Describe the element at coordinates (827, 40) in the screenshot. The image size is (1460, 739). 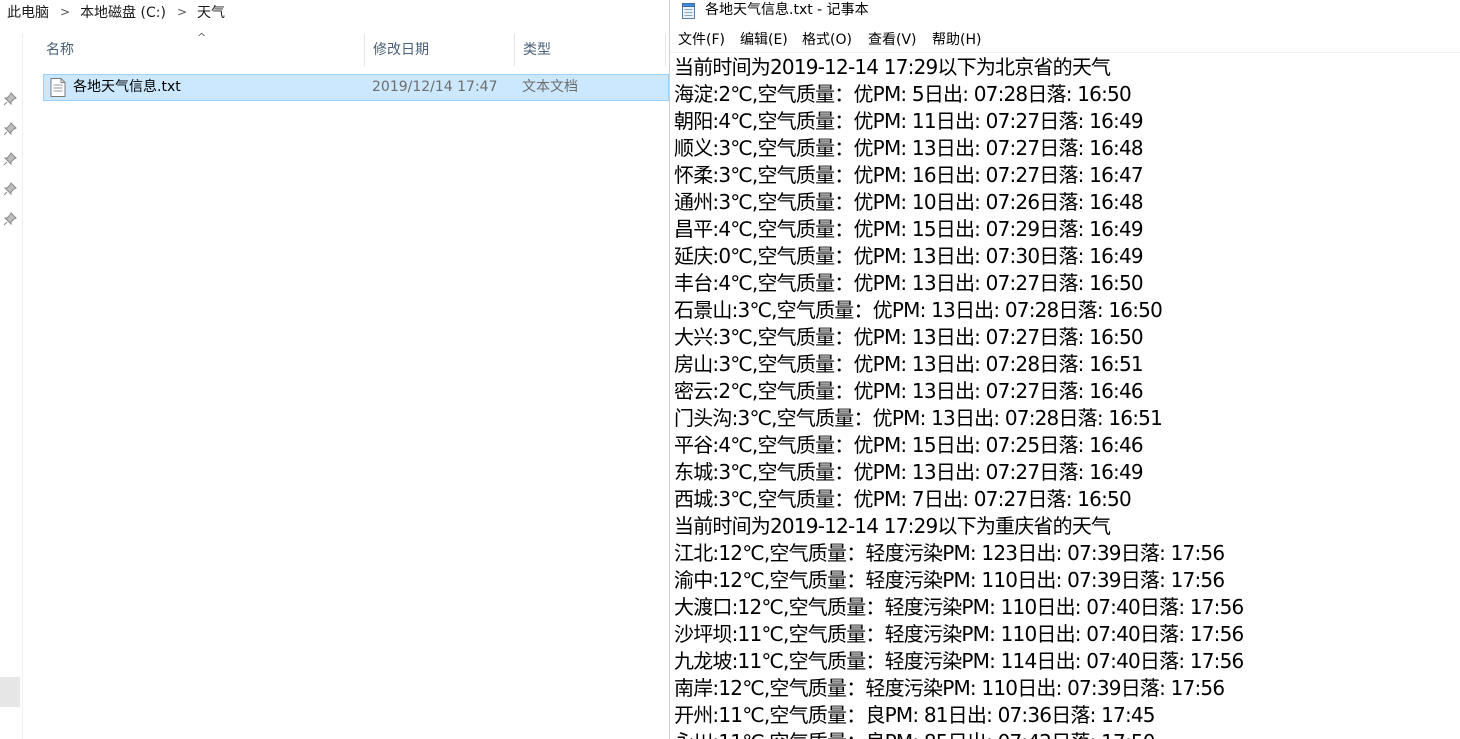
I see `menu-format: 格式(O)` at that location.